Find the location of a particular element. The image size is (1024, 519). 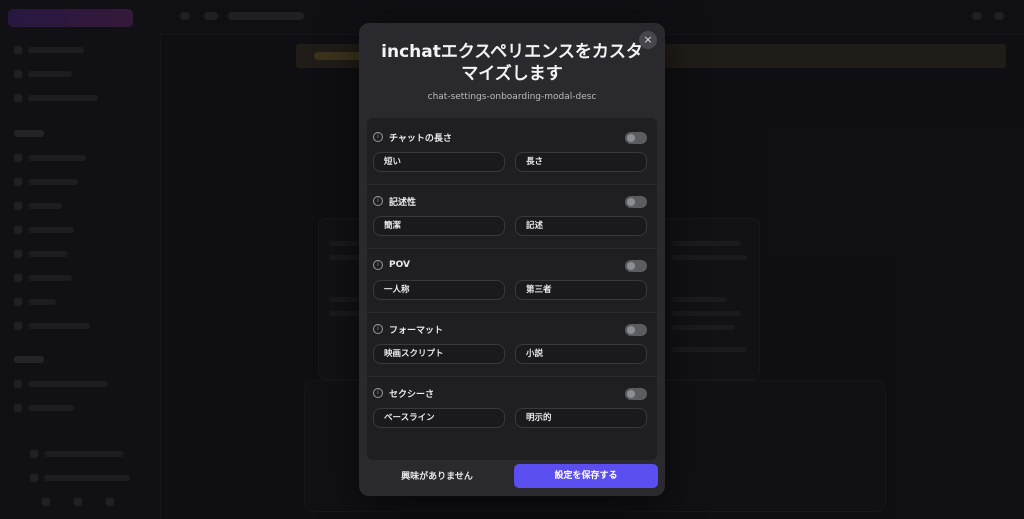

section-label: フォーマット is located at coordinates (416, 330).